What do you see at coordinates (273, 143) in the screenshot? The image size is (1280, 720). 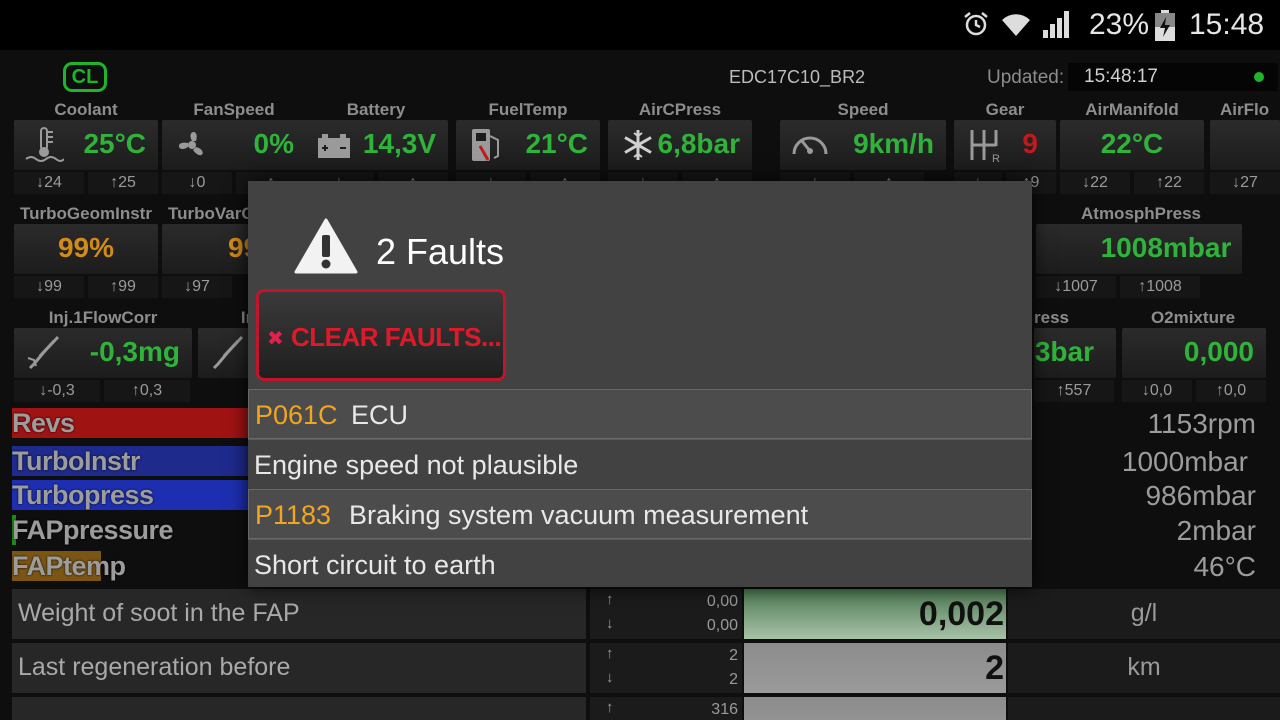 I see `gauge-value: 0%` at bounding box center [273, 143].